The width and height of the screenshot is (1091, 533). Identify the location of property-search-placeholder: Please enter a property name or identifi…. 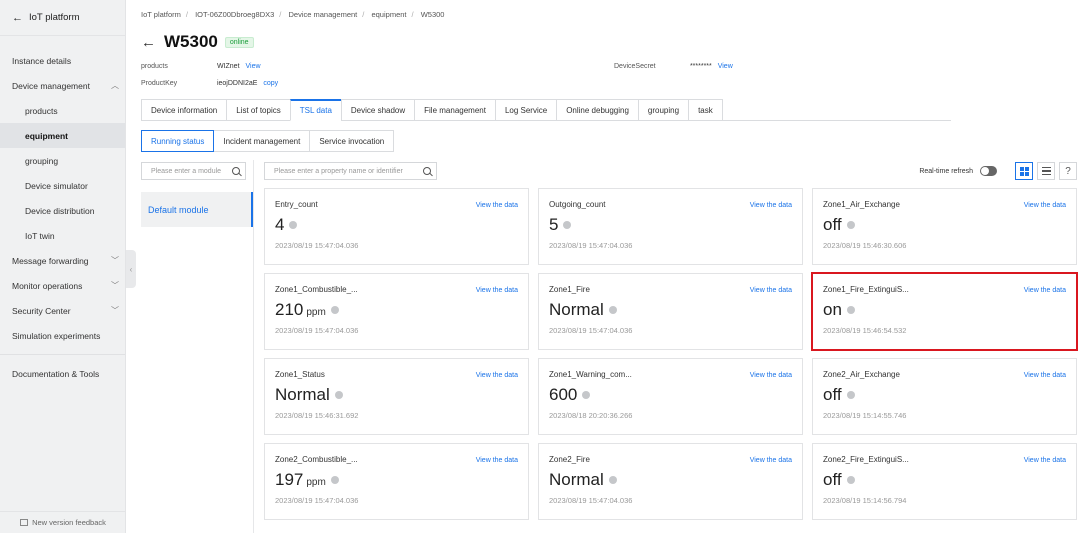
(338, 171).